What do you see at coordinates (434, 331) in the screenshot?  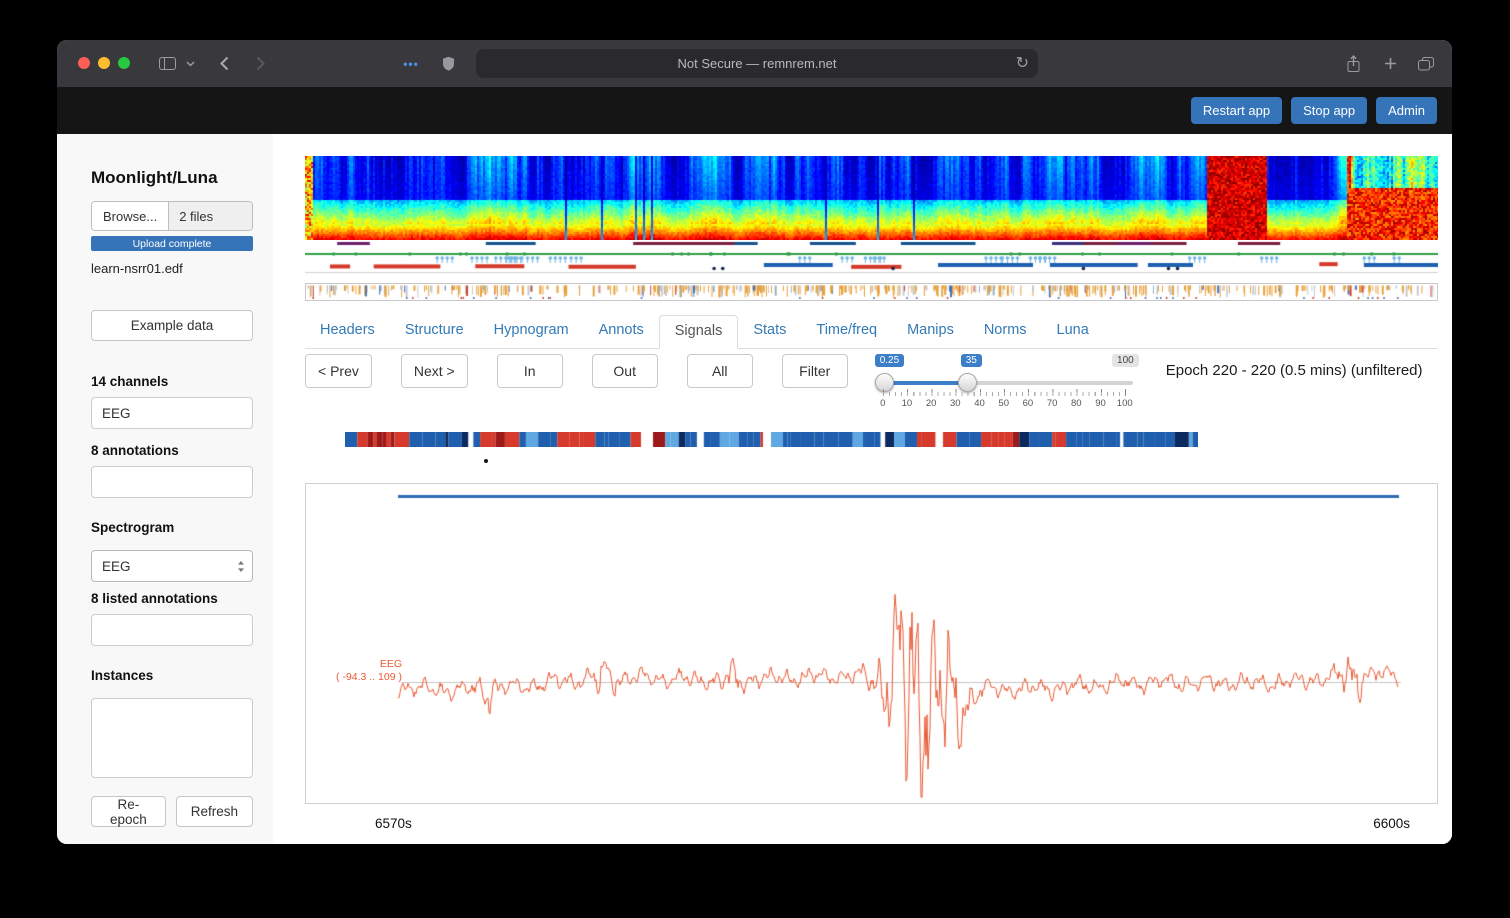 I see `tab-structure: Structure` at bounding box center [434, 331].